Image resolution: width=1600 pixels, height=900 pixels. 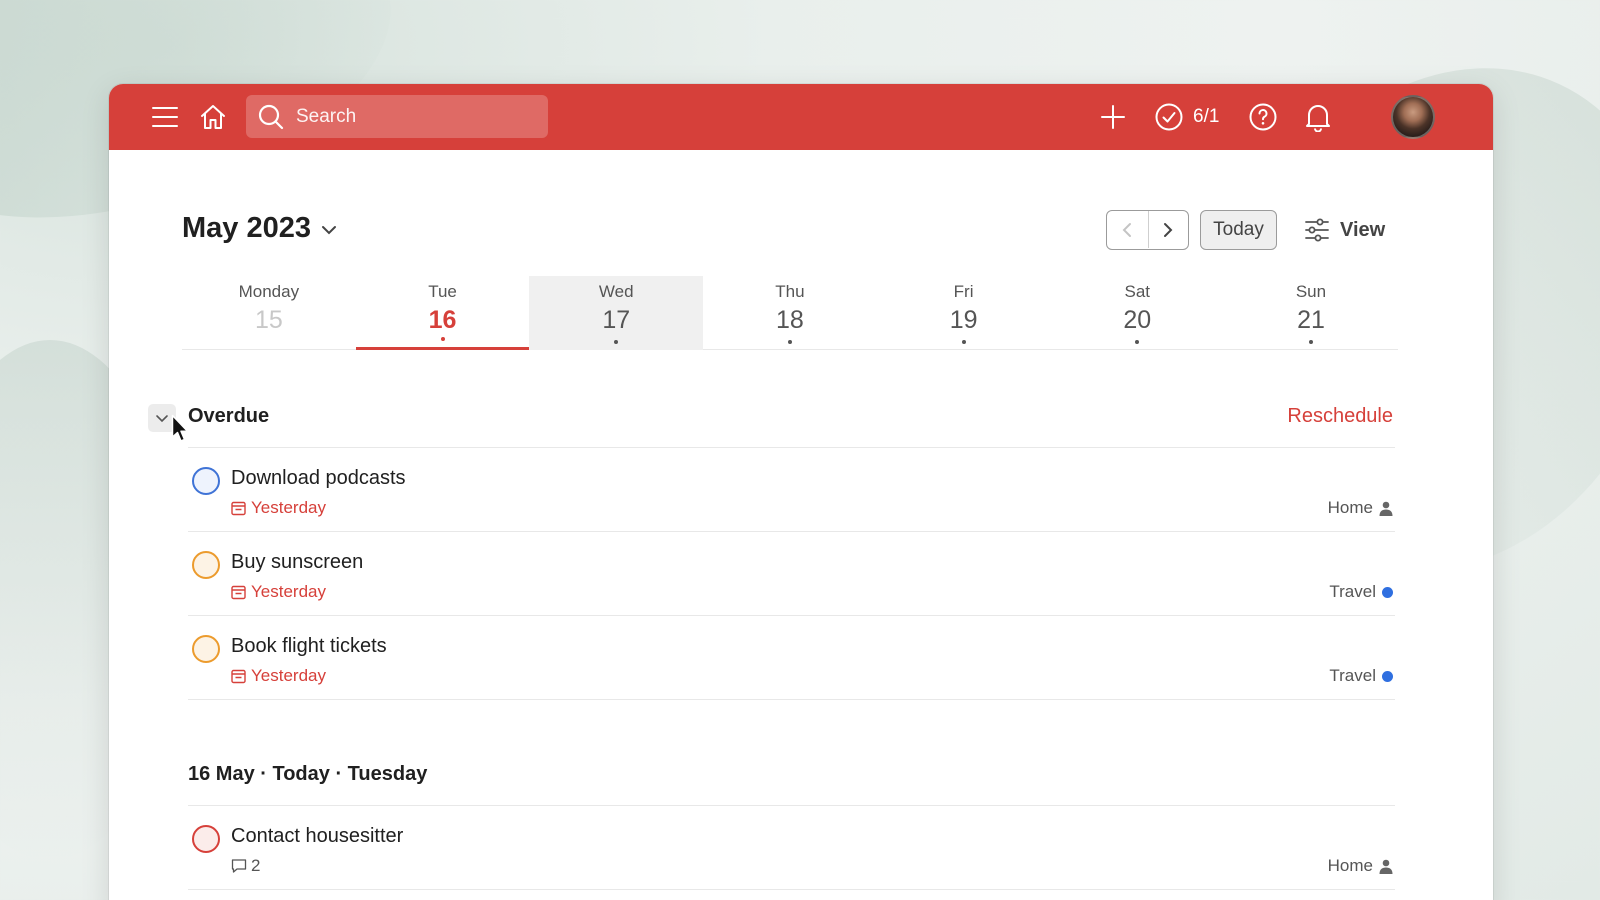 I want to click on chevron-right-icon, so click(x=1168, y=229).